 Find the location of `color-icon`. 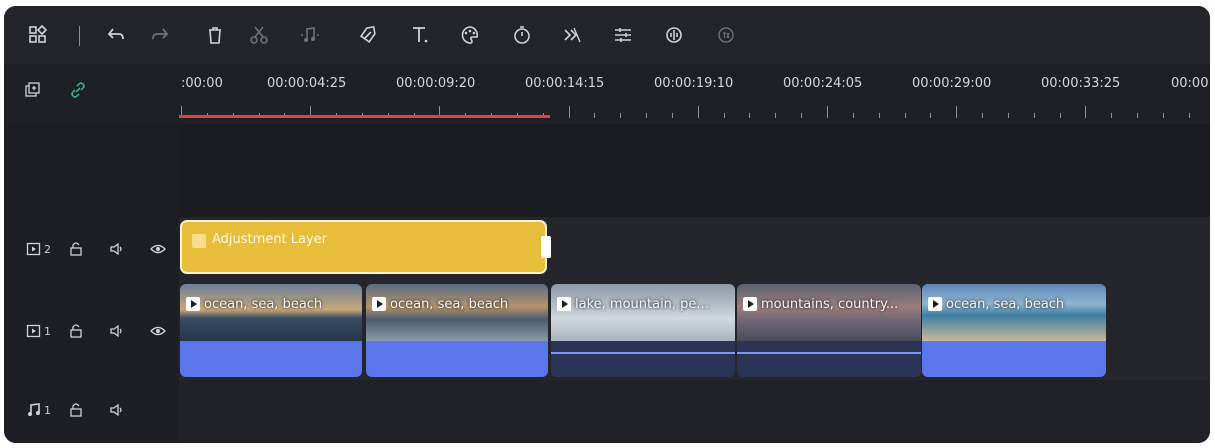

color-icon is located at coordinates (470, 35).